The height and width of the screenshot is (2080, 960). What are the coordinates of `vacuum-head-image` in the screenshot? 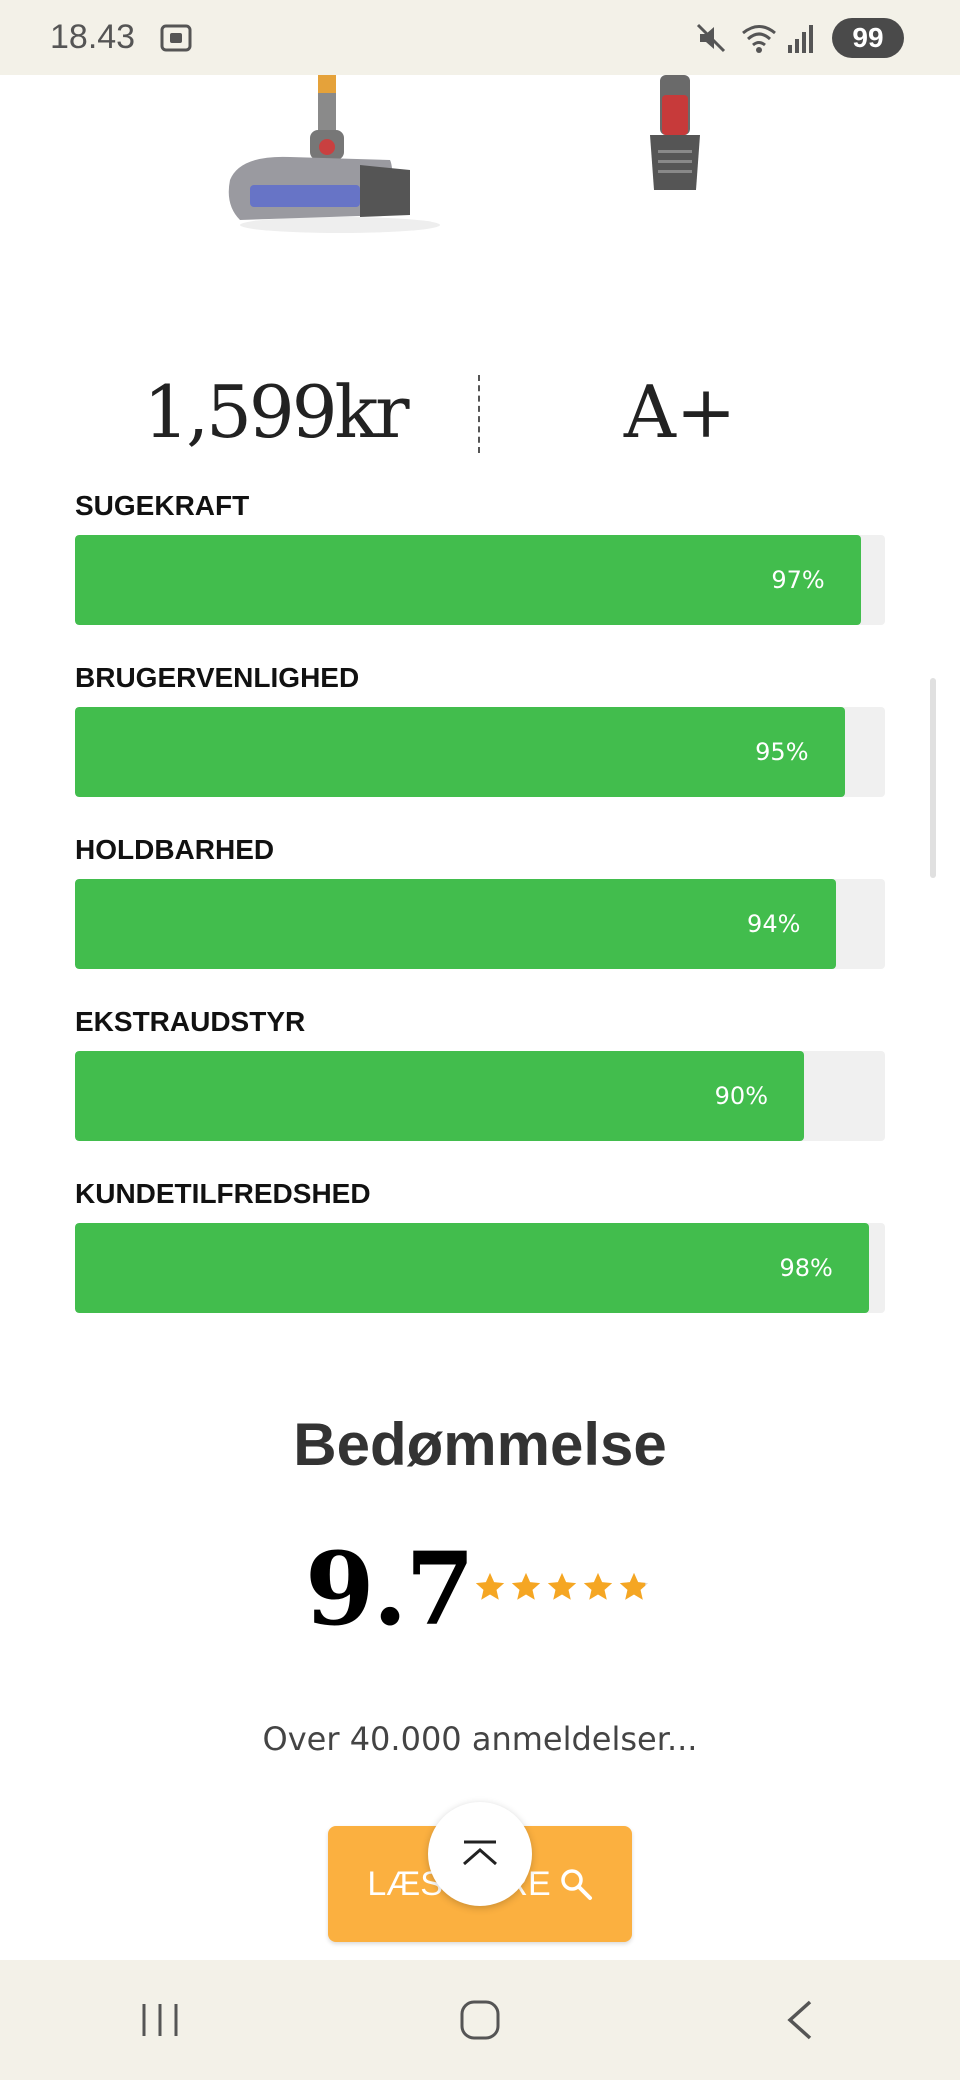 It's located at (340, 157).